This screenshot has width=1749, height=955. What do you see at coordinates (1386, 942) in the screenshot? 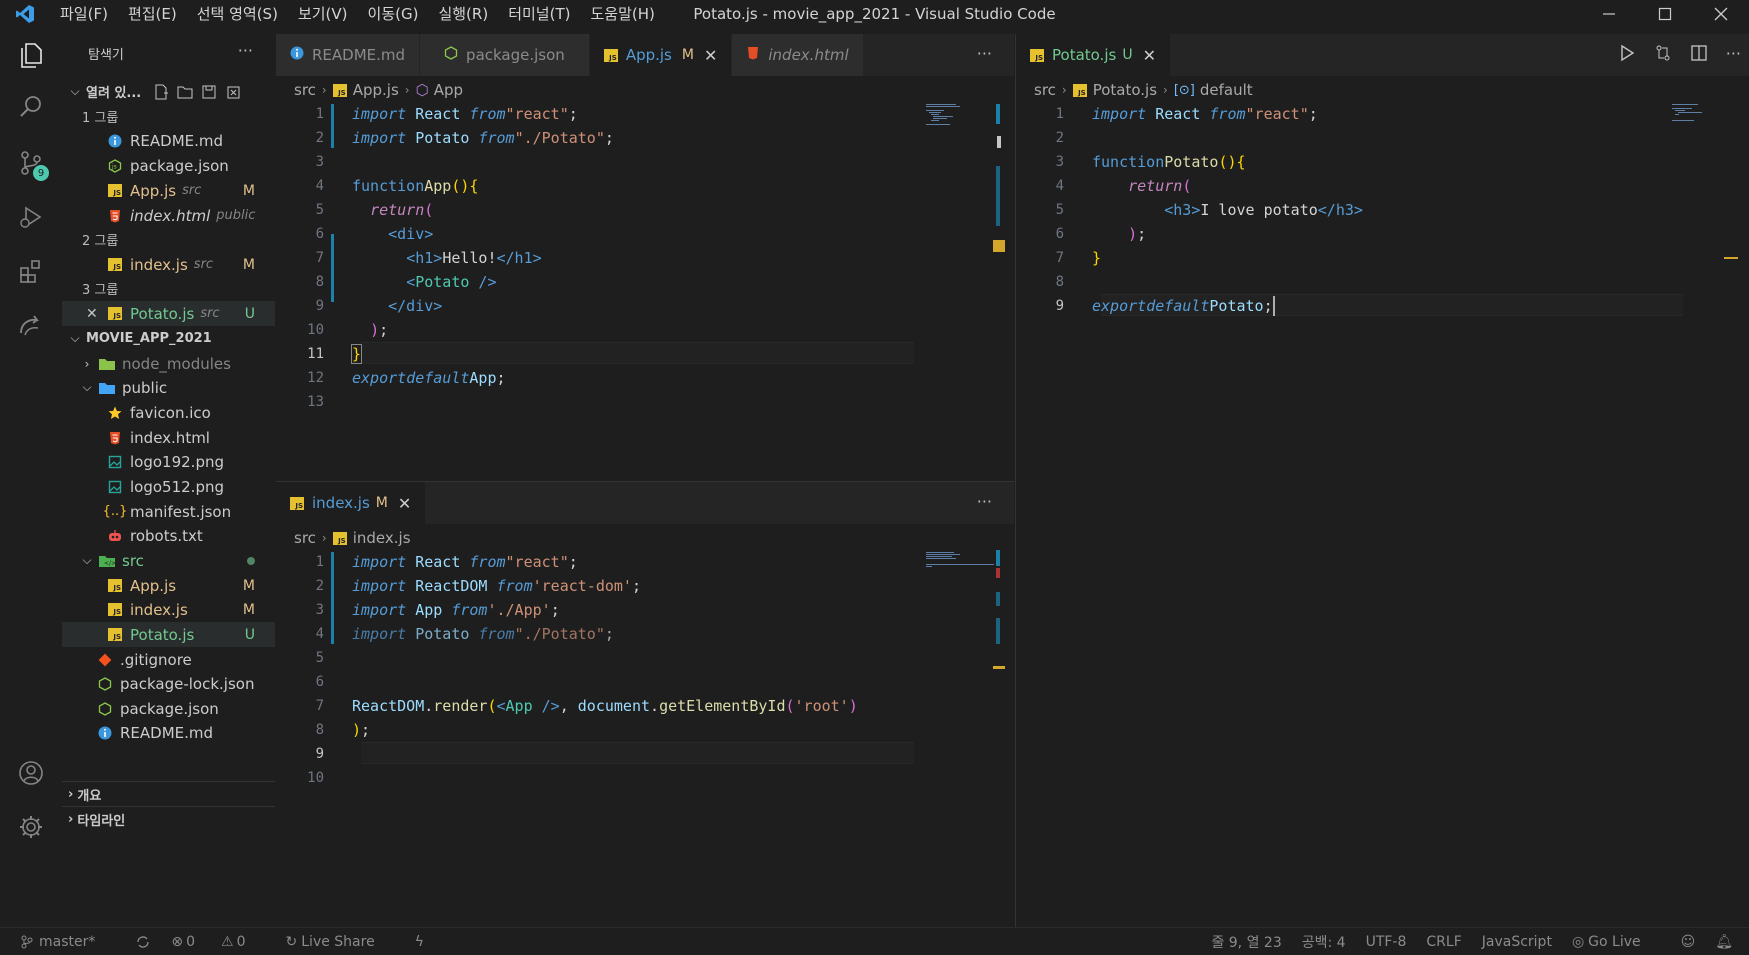
I see `encoding-status: UTF-8` at bounding box center [1386, 942].